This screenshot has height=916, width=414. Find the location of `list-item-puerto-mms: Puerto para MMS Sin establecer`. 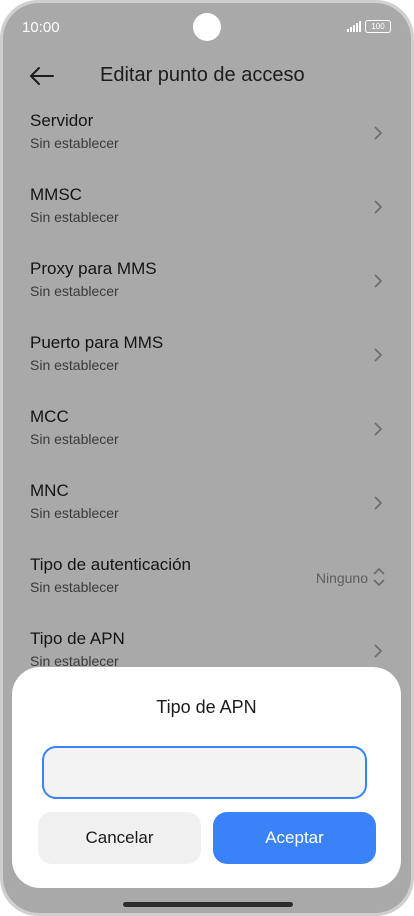

list-item-puerto-mms: Puerto para MMS Sin establecer is located at coordinates (207, 360).